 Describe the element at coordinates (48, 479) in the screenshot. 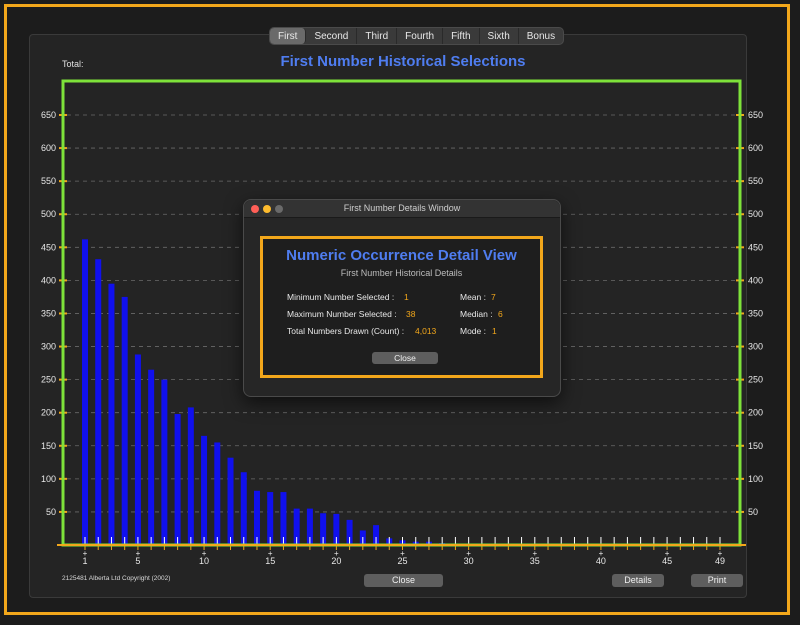

I see `y-tick-label-left: 100` at that location.